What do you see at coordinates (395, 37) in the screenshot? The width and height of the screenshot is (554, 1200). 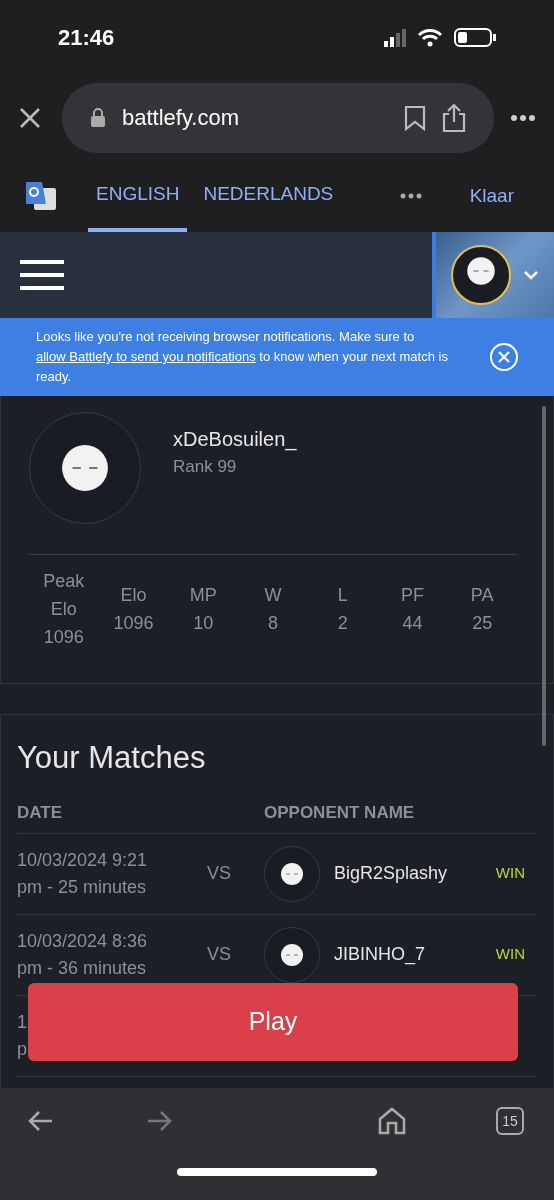 I see `signal-icon` at bounding box center [395, 37].